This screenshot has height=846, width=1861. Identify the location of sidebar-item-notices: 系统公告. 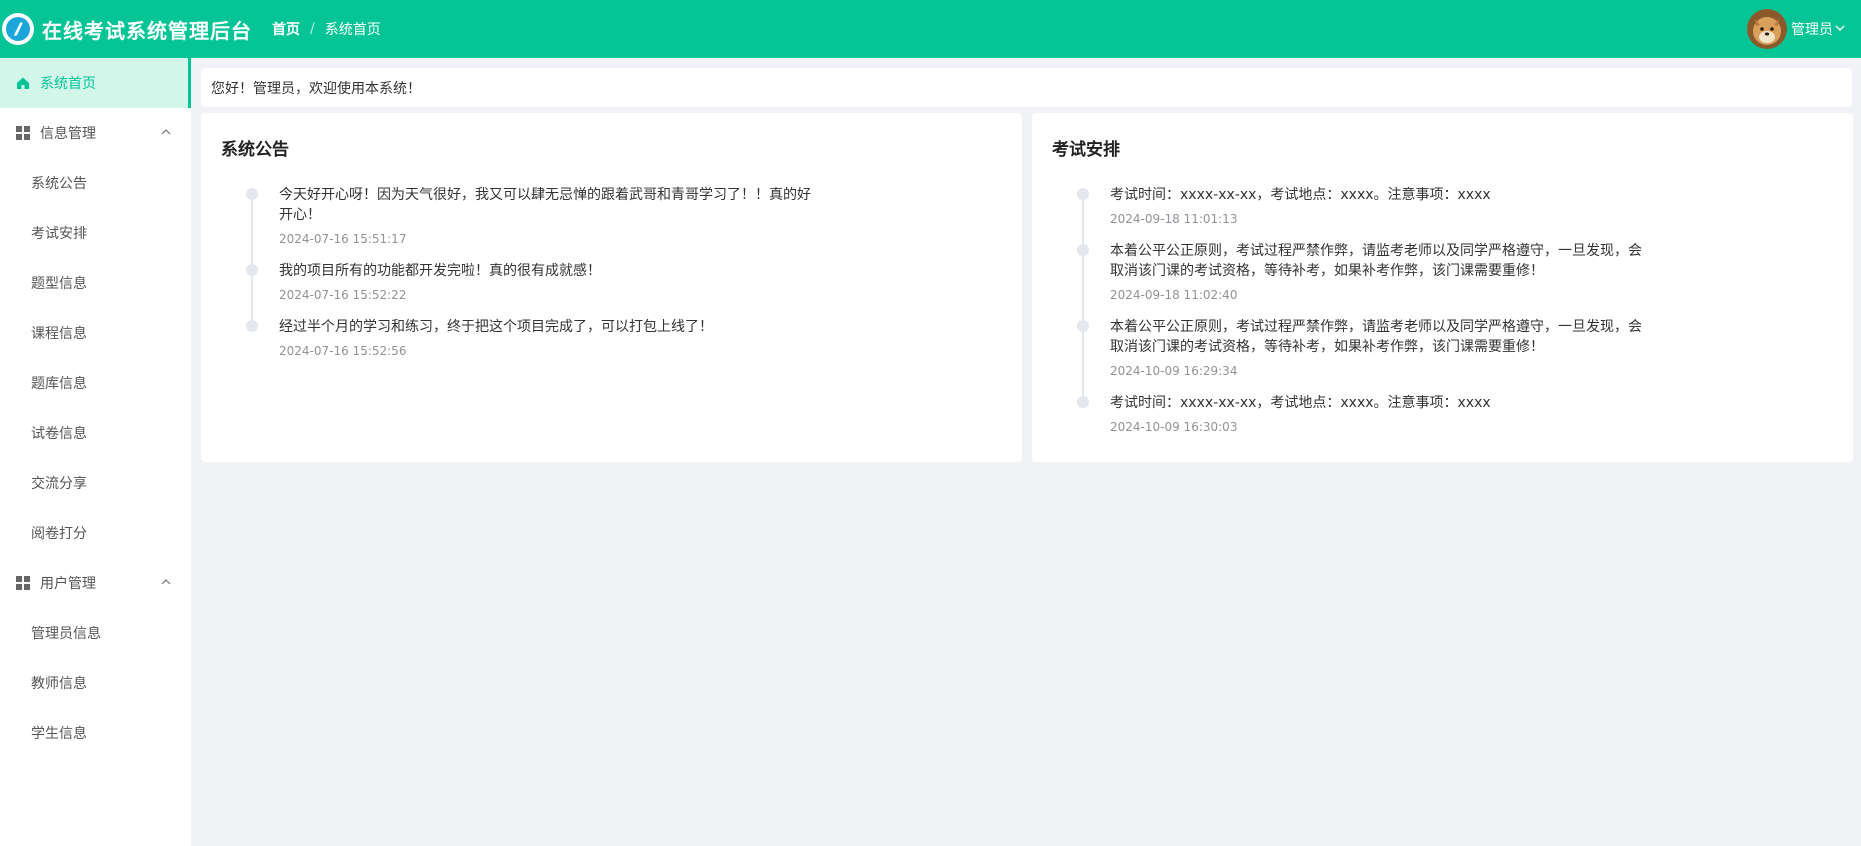
(95, 183).